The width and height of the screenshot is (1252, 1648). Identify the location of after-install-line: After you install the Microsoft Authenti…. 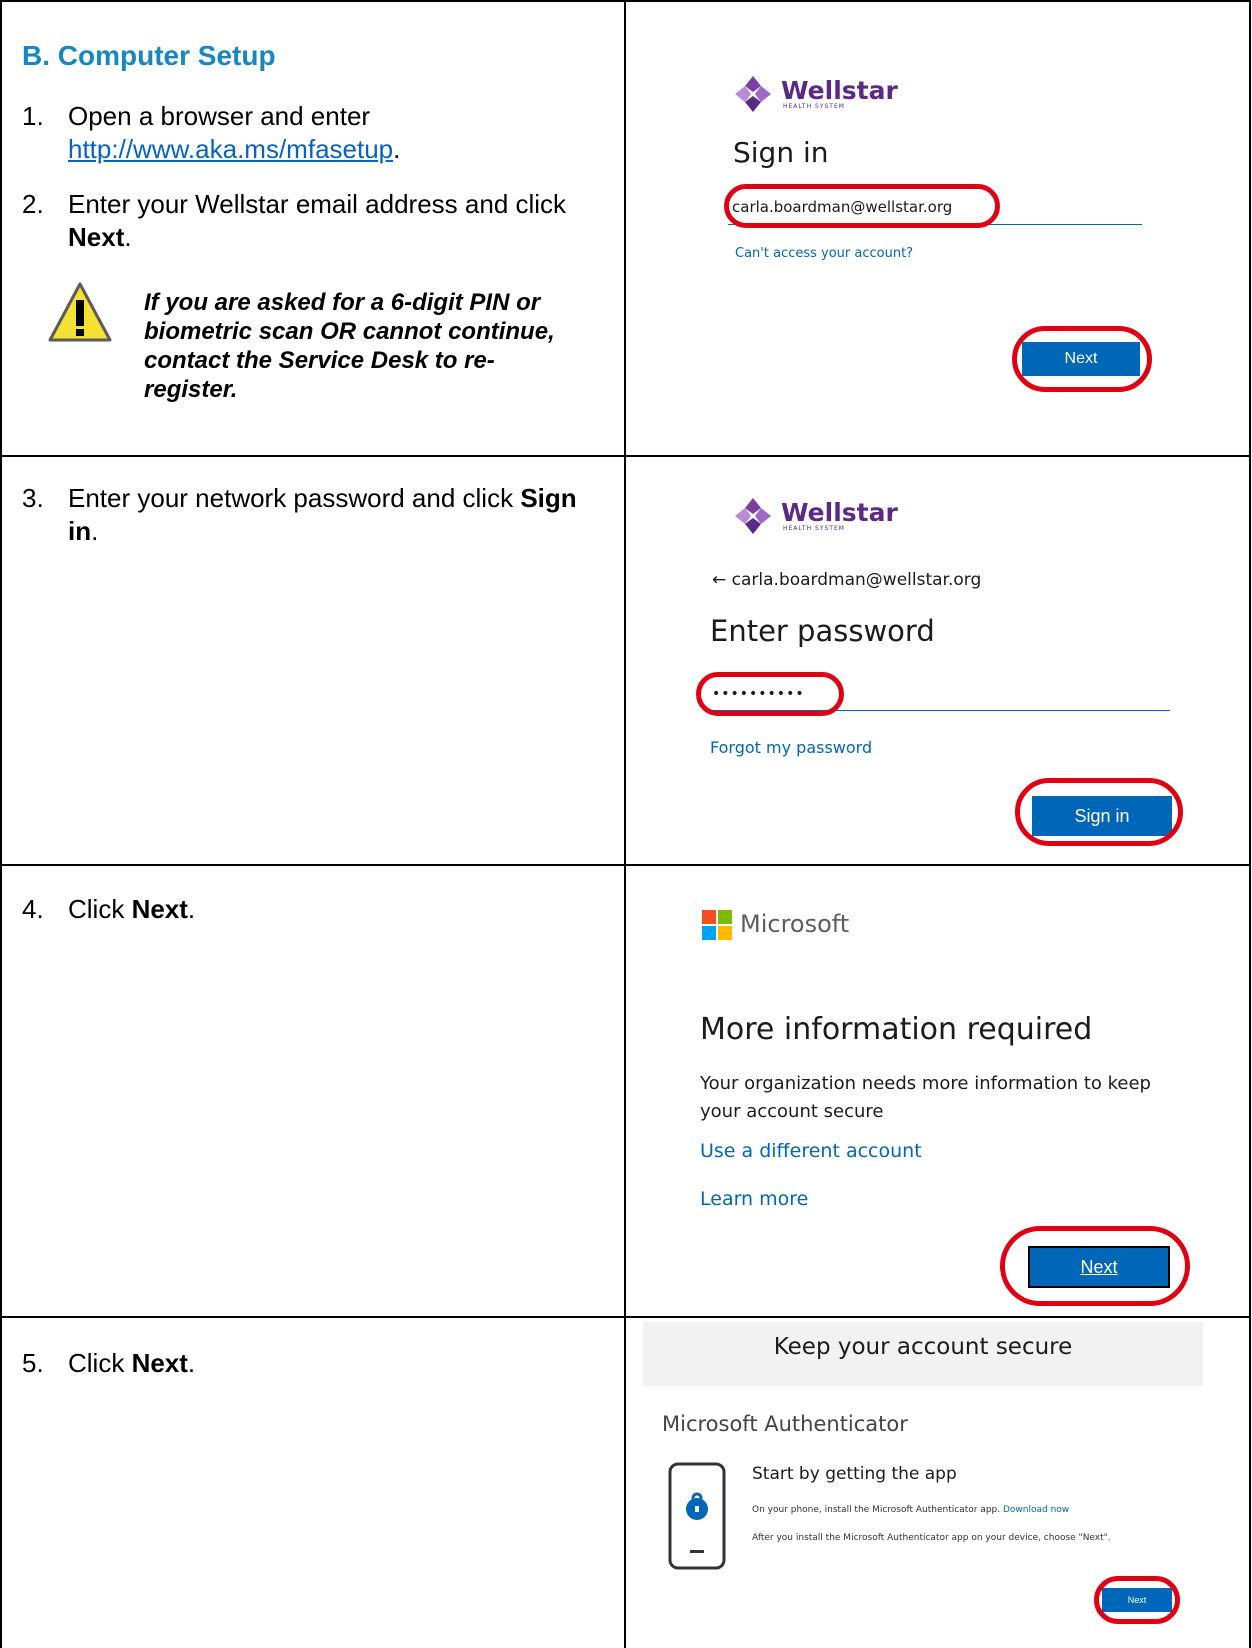
(931, 1538).